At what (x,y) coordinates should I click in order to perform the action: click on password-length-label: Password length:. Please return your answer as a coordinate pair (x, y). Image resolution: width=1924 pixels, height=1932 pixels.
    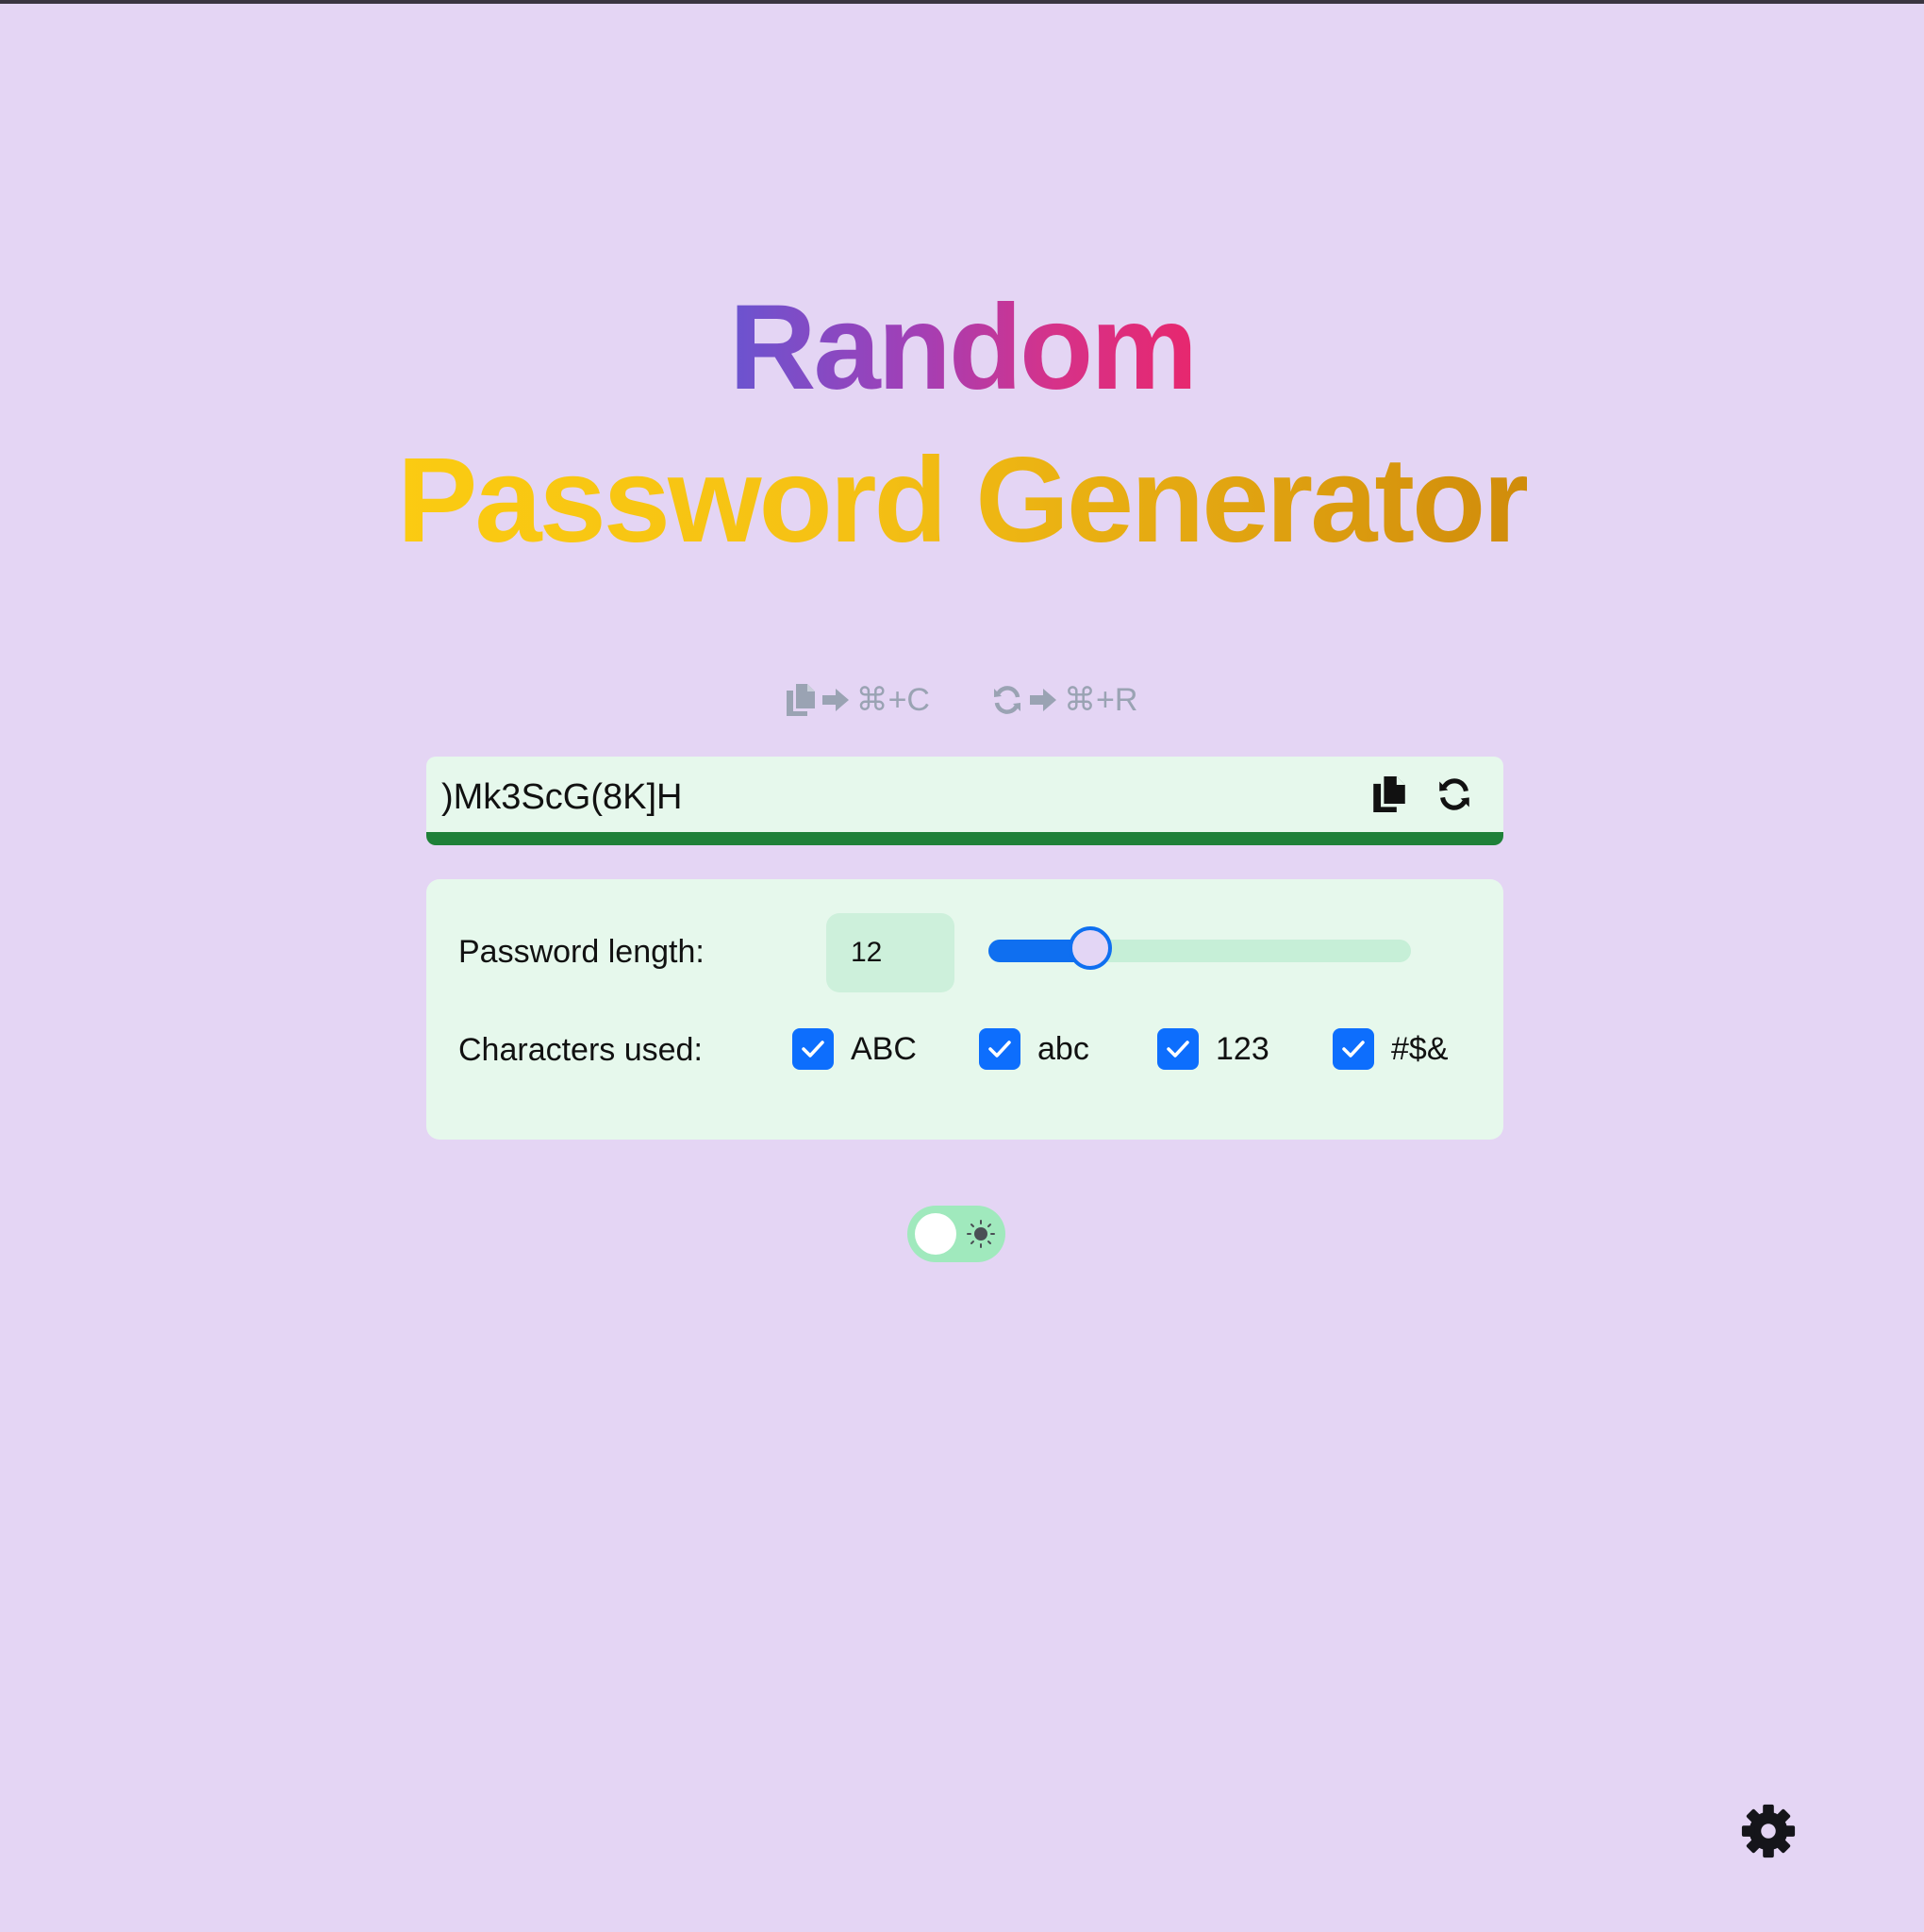
    Looking at the image, I should click on (581, 952).